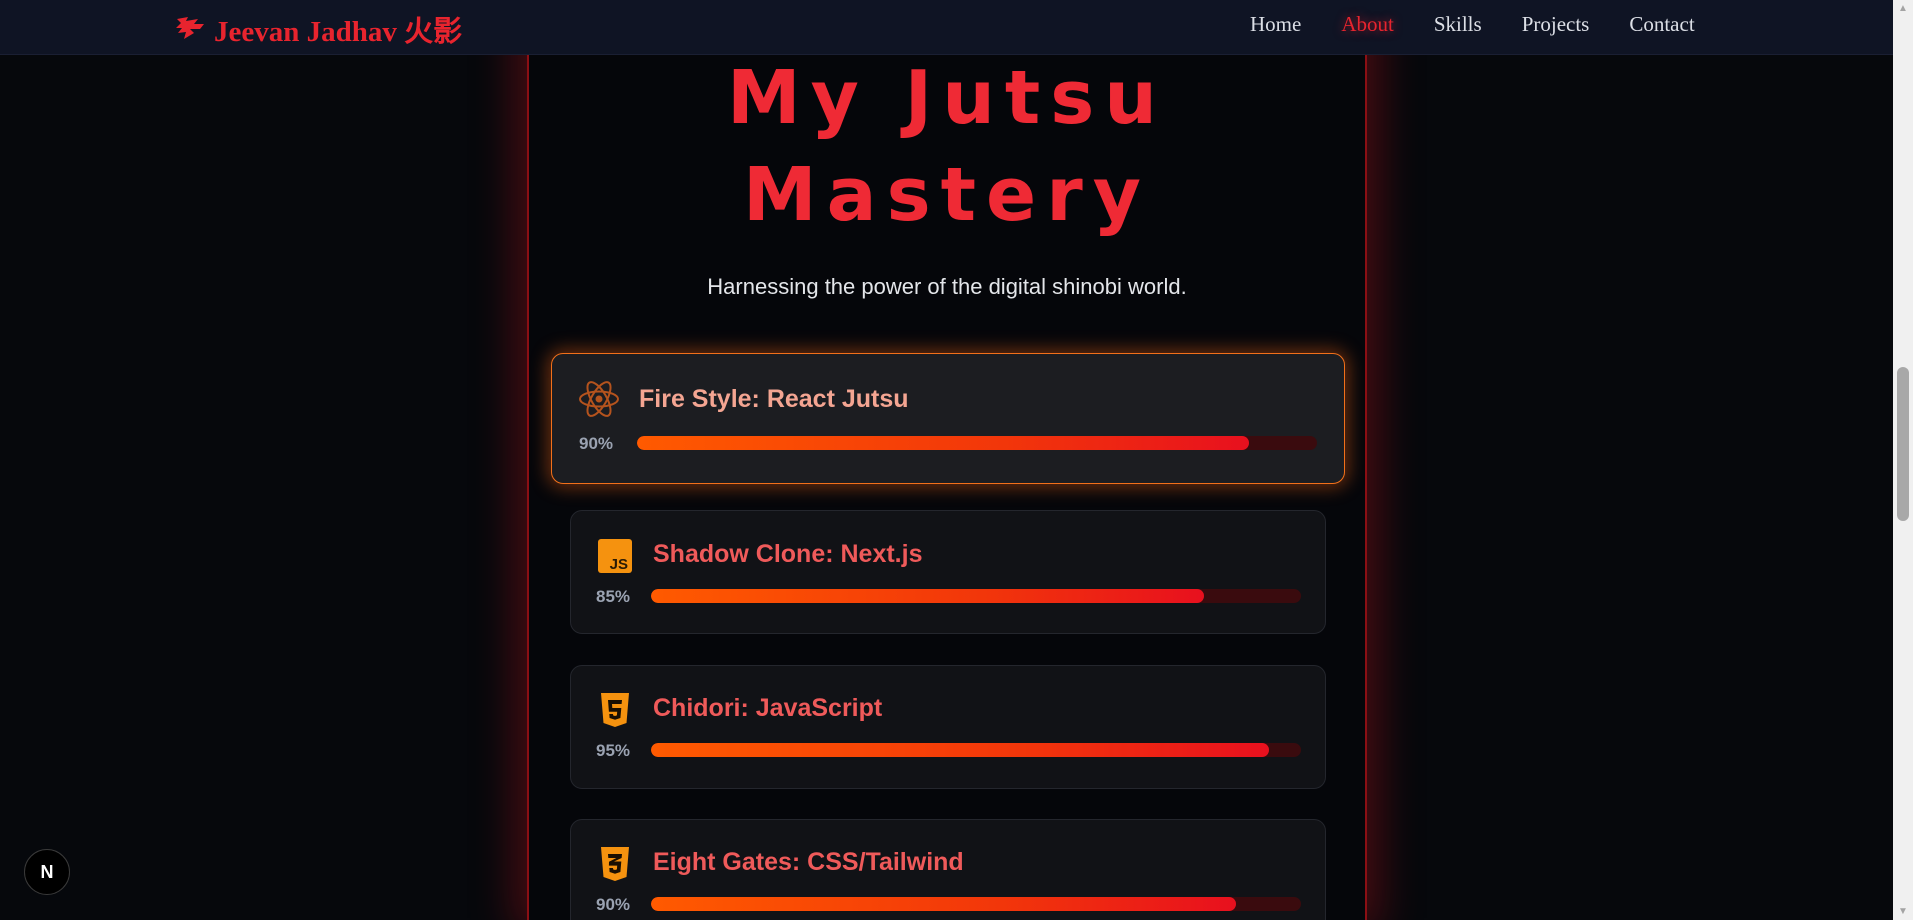 This screenshot has width=1913, height=920. I want to click on skill-title: Shadow Clone: Next.js, so click(788, 554).